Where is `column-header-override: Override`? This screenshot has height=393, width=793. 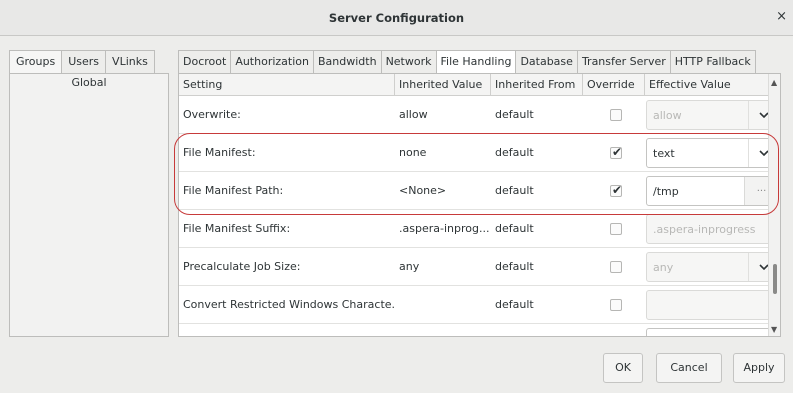 column-header-override: Override is located at coordinates (614, 85).